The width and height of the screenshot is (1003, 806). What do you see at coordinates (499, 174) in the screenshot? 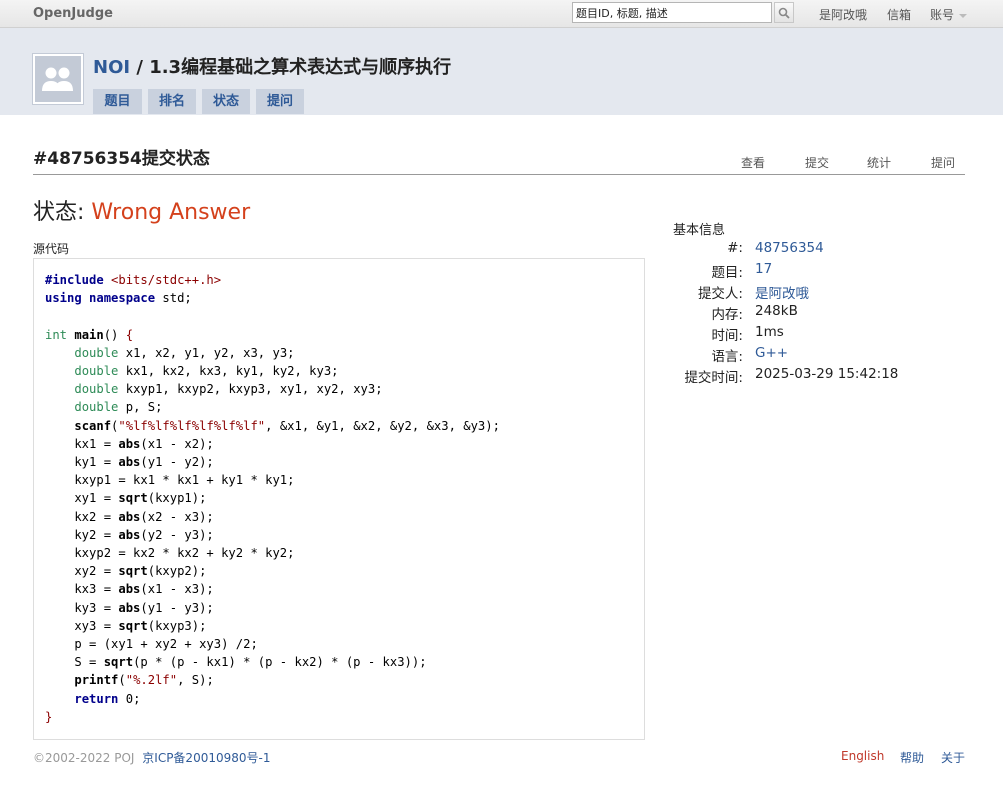
I see `heading-divider` at bounding box center [499, 174].